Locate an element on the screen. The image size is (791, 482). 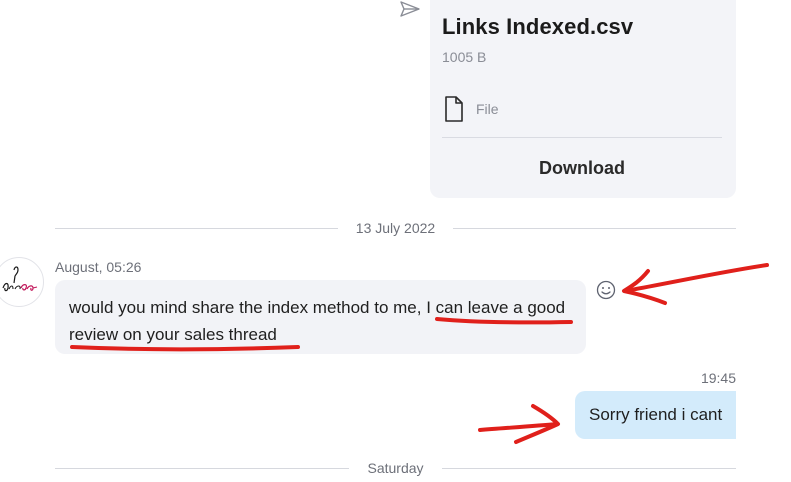
date-divider: 13 July 2022 is located at coordinates (395, 228).